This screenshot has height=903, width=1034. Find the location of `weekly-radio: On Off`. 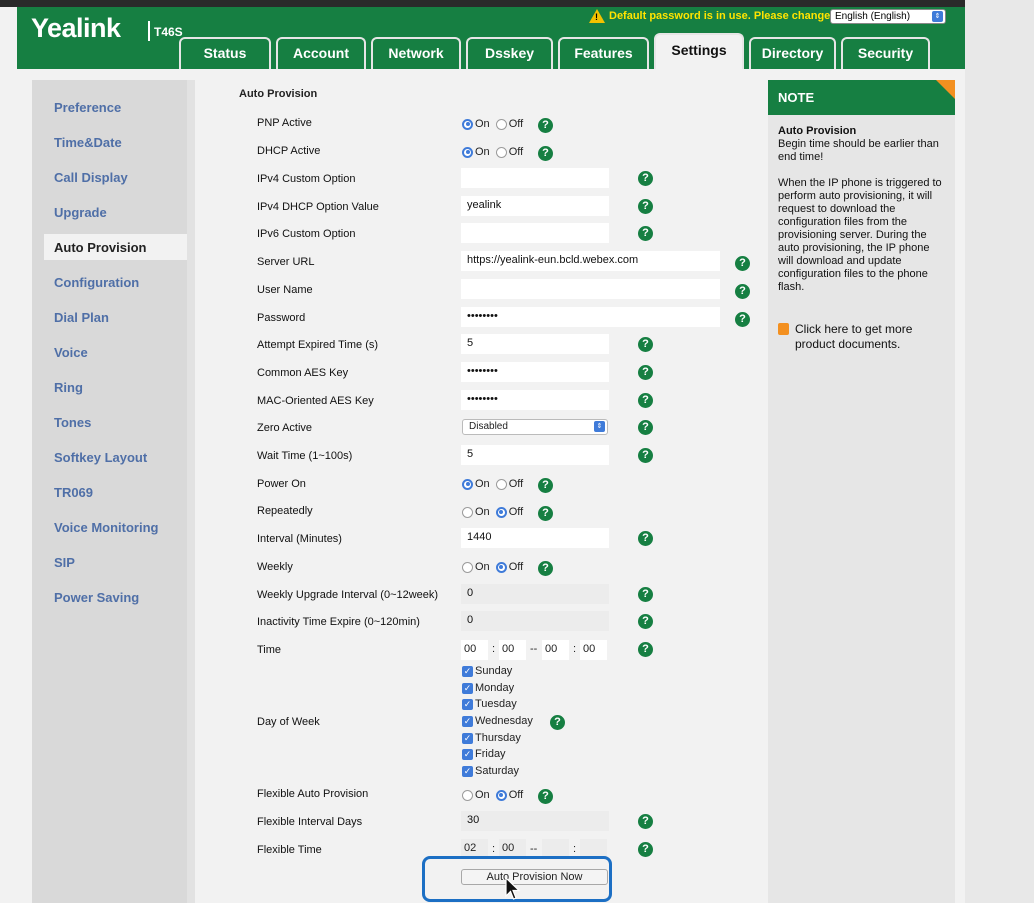

weekly-radio: On Off is located at coordinates (495, 567).